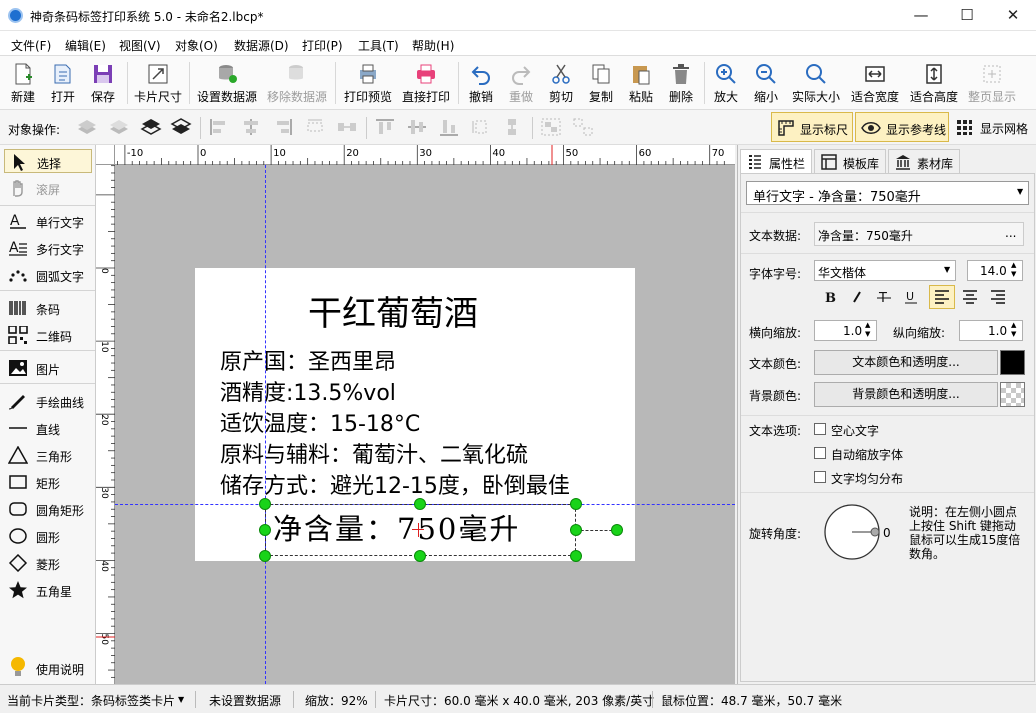 The image size is (1036, 713). Describe the element at coordinates (48, 536) in the screenshot. I see `tool-circle: 圆形` at that location.